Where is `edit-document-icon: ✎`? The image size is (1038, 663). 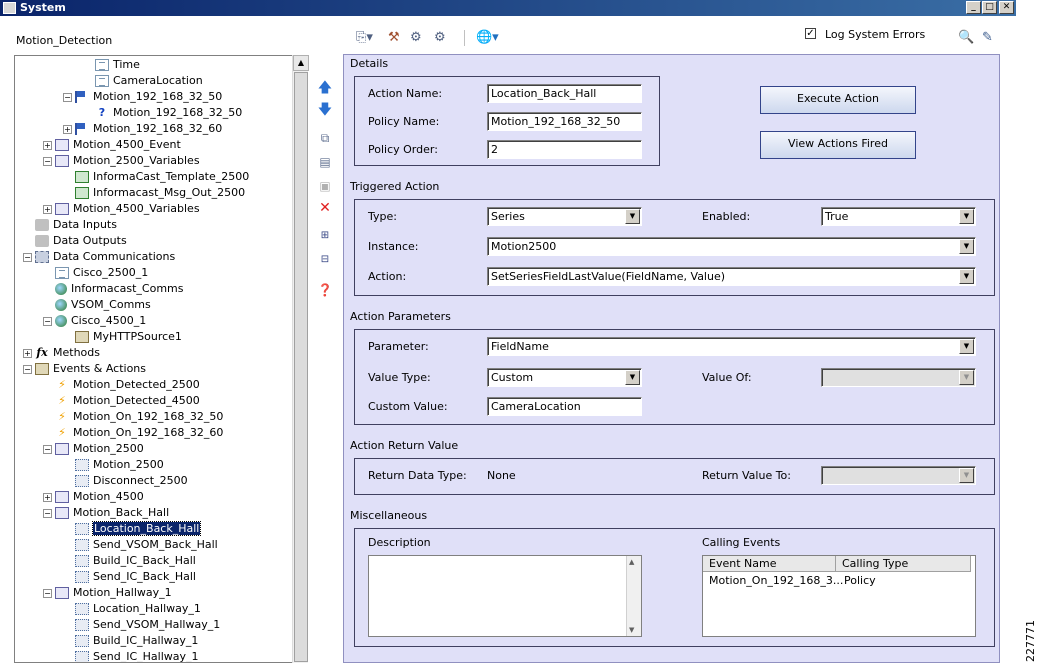
edit-document-icon: ✎ is located at coordinates (987, 38).